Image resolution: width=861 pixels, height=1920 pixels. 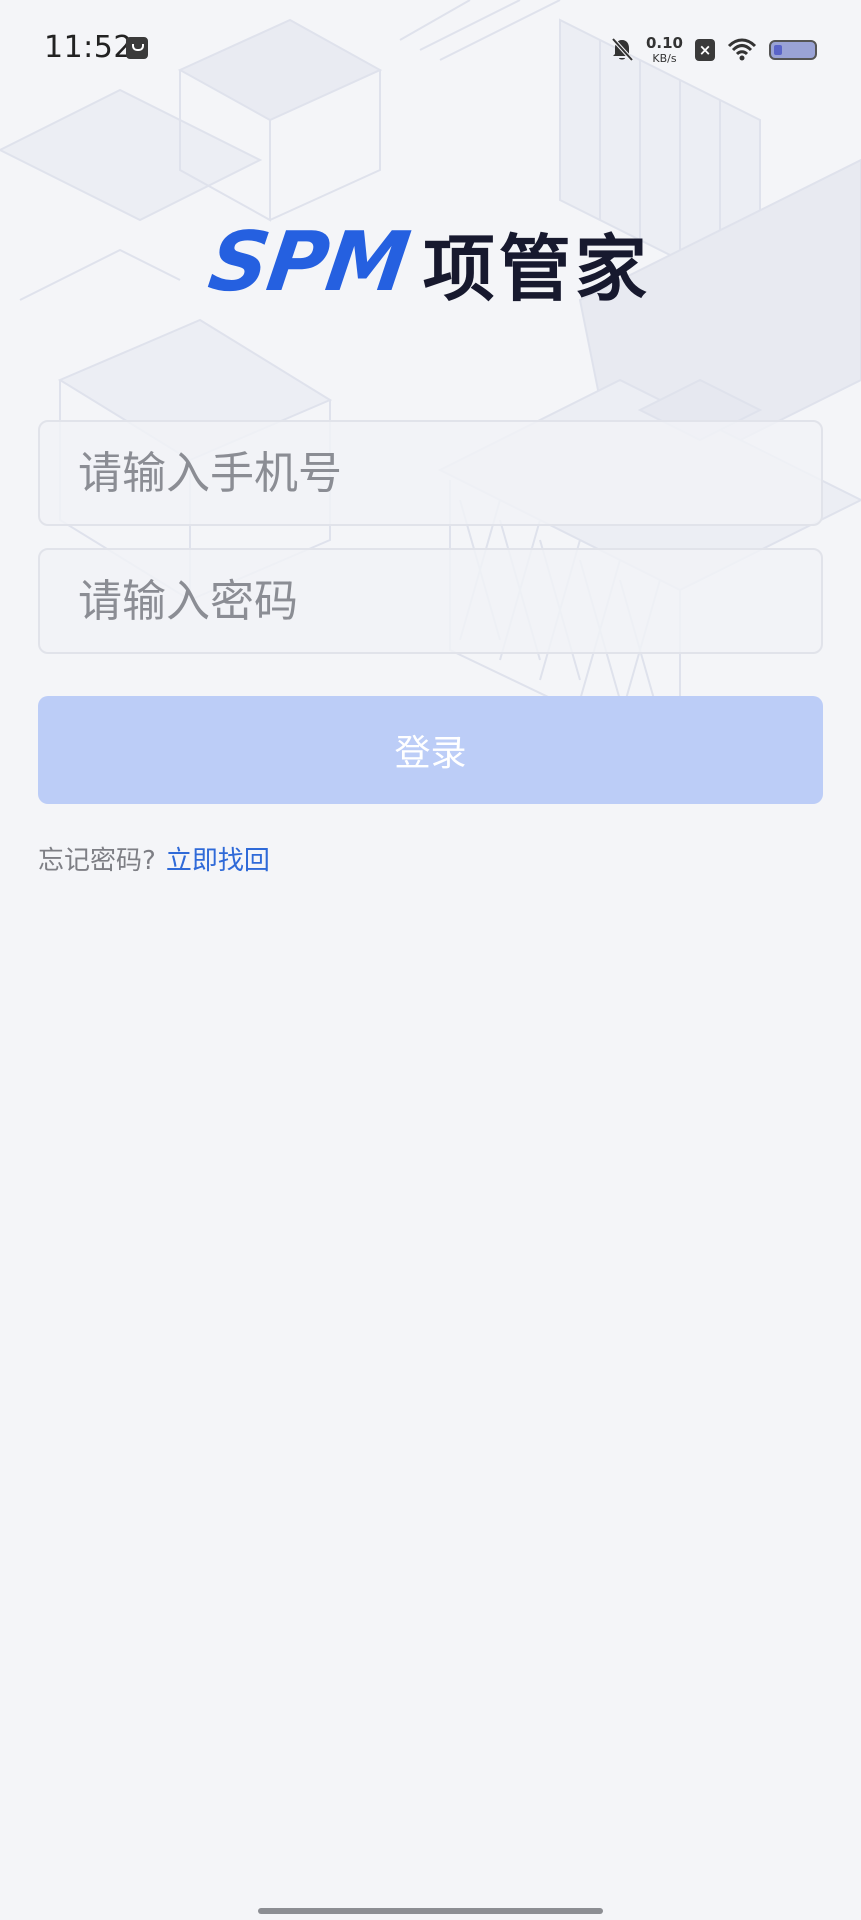 I want to click on home-indicator, so click(x=430, y=1911).